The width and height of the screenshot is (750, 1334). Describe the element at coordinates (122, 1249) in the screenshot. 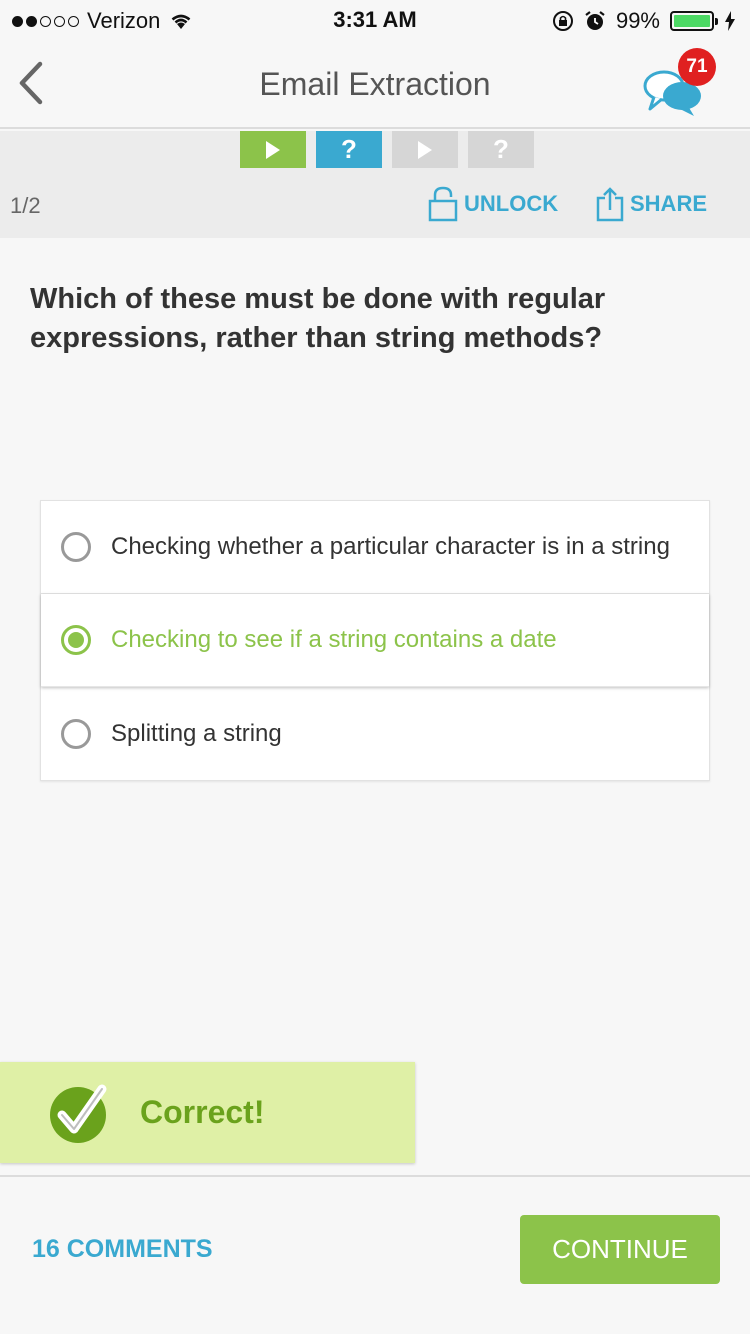

I see `comments-link: 16 COMMENTS` at that location.